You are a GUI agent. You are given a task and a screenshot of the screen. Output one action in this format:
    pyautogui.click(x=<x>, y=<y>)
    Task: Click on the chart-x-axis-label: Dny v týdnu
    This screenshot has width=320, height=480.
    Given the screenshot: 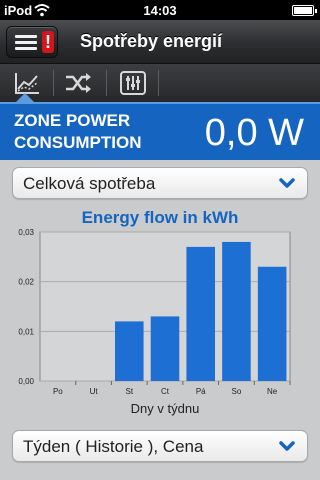 What is the action you would take?
    pyautogui.click(x=165, y=408)
    